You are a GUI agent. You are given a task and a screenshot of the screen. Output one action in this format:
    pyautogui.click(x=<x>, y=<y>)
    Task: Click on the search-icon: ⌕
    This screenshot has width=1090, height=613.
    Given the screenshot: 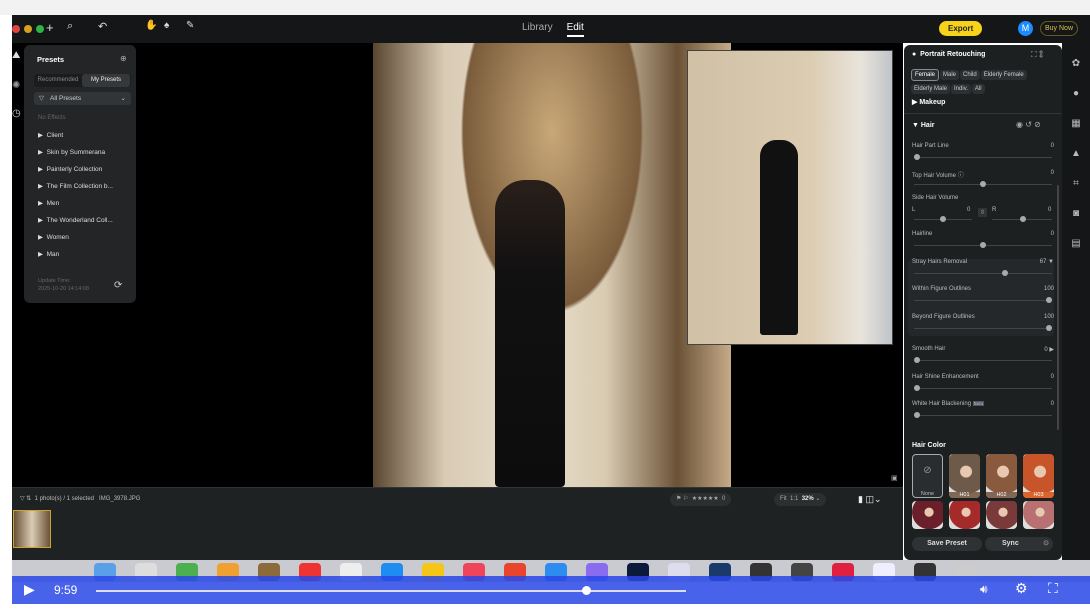 What is the action you would take?
    pyautogui.click(x=70, y=26)
    